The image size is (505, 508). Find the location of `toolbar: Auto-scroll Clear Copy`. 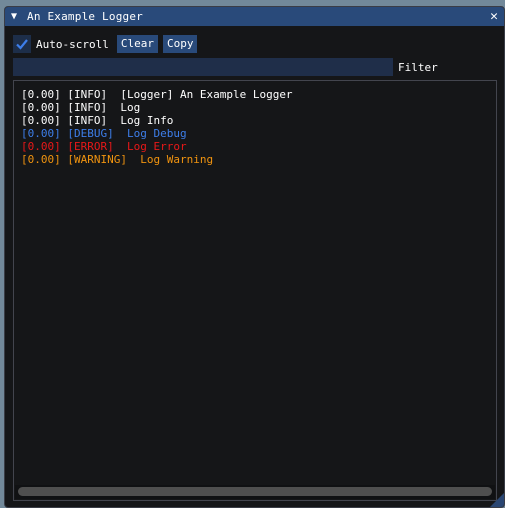

toolbar: Auto-scroll Clear Copy is located at coordinates (107, 44).